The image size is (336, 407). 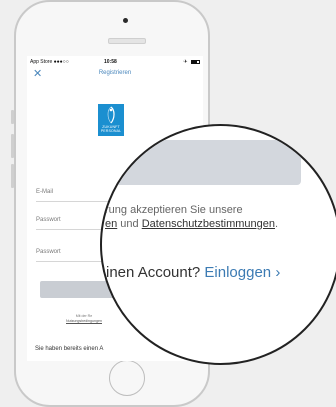 I want to click on account-prompt: inen Account? Einloggen ›, so click(x=193, y=272).